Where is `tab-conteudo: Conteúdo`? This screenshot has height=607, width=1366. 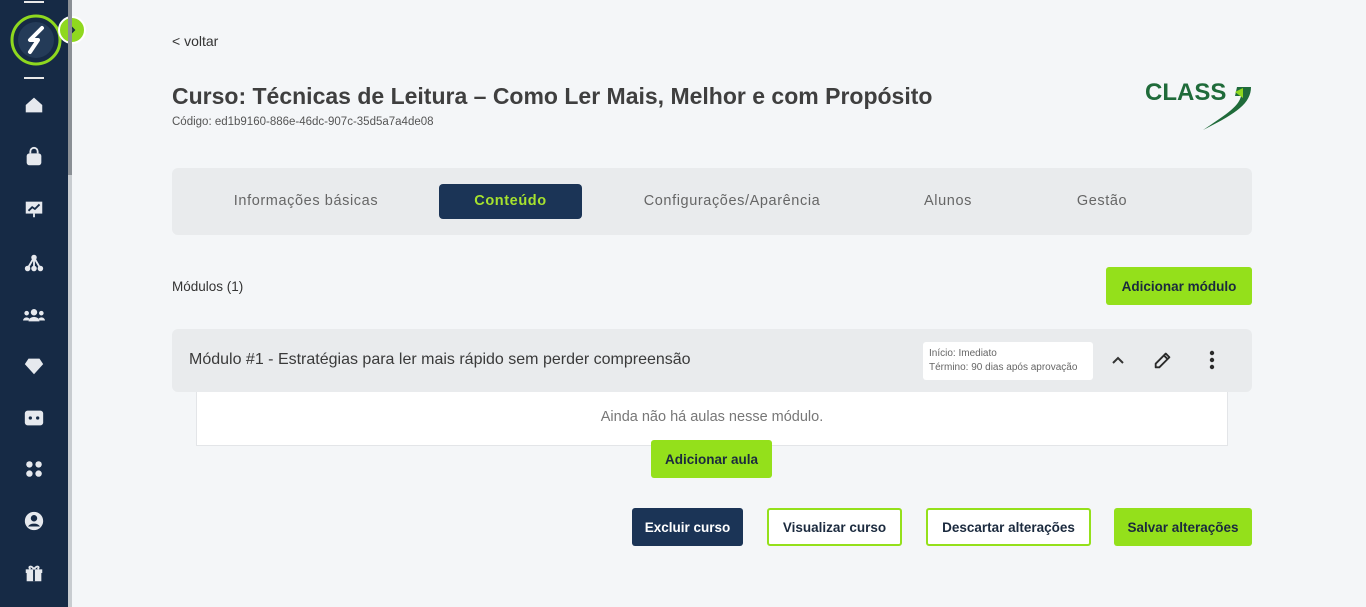 tab-conteudo: Conteúdo is located at coordinates (510, 201).